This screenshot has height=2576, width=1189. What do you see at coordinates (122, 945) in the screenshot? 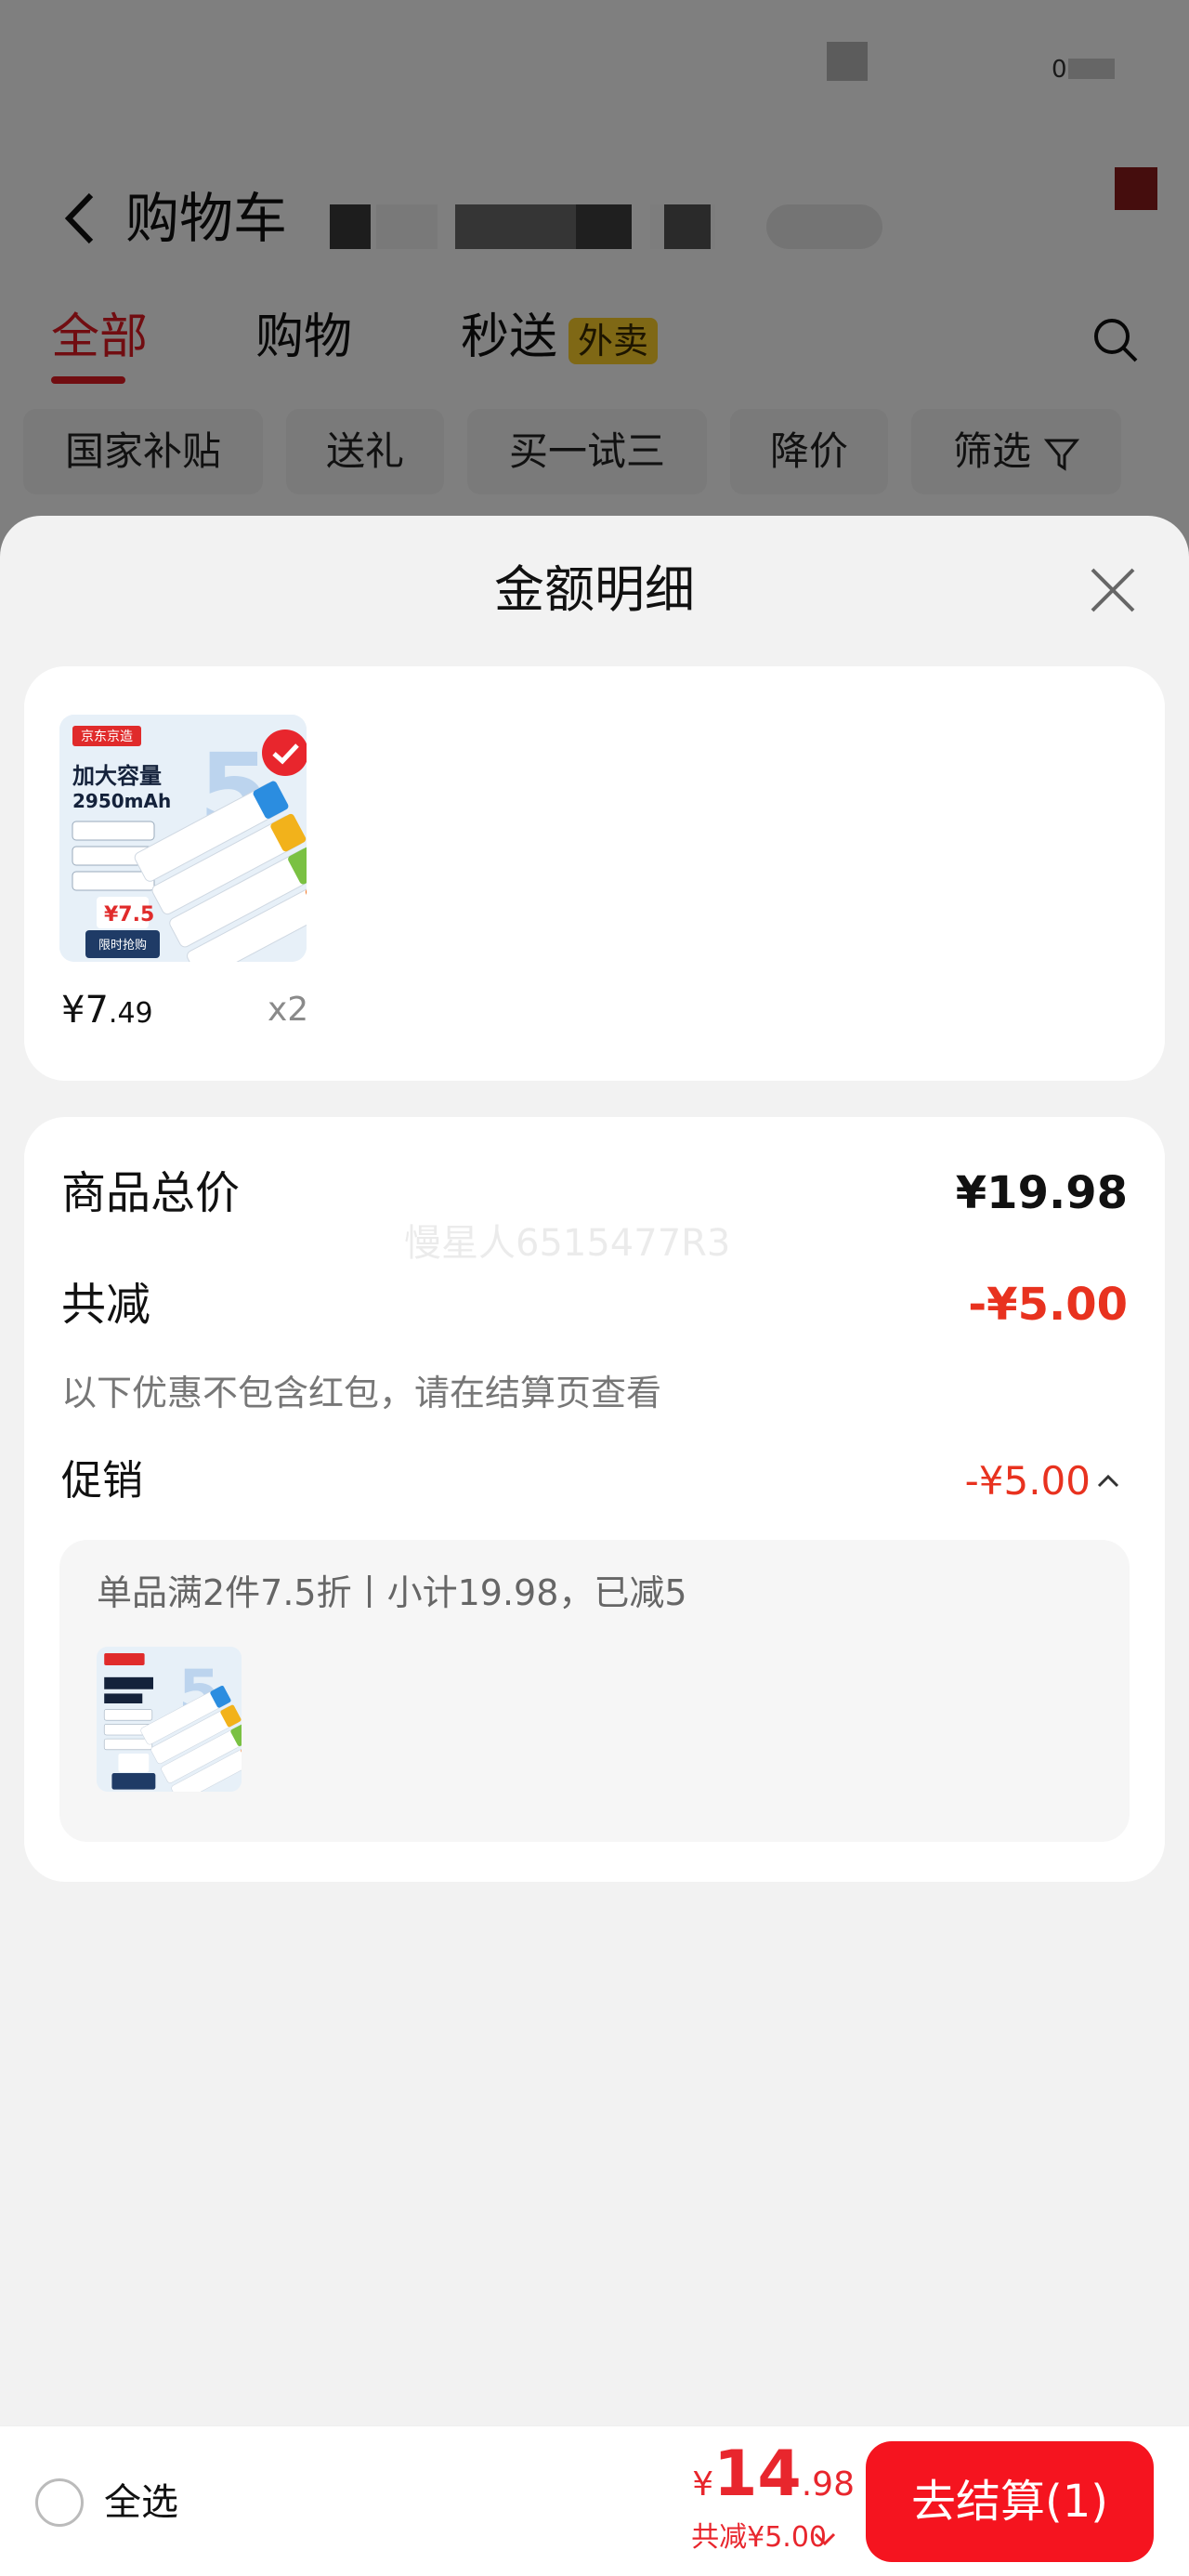
I see `thumb-promo-tag: 限时抢购` at bounding box center [122, 945].